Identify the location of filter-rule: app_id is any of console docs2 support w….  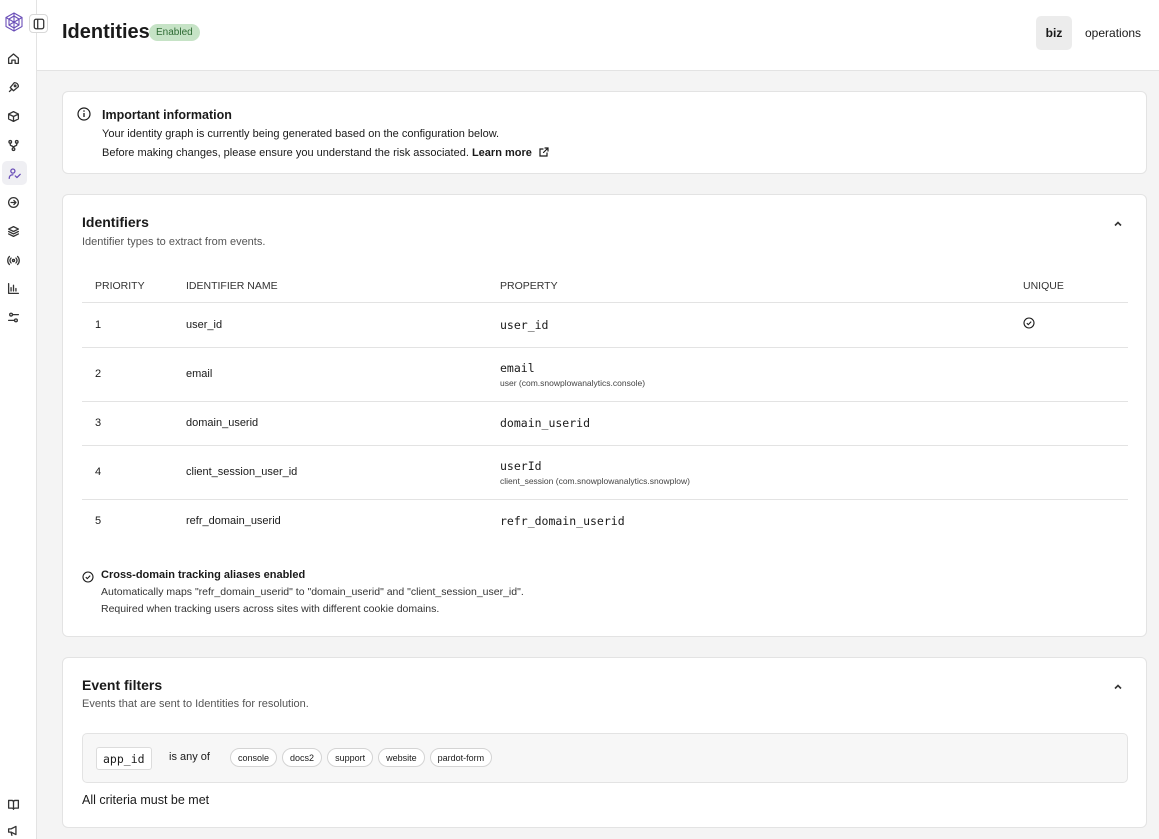
(605, 758).